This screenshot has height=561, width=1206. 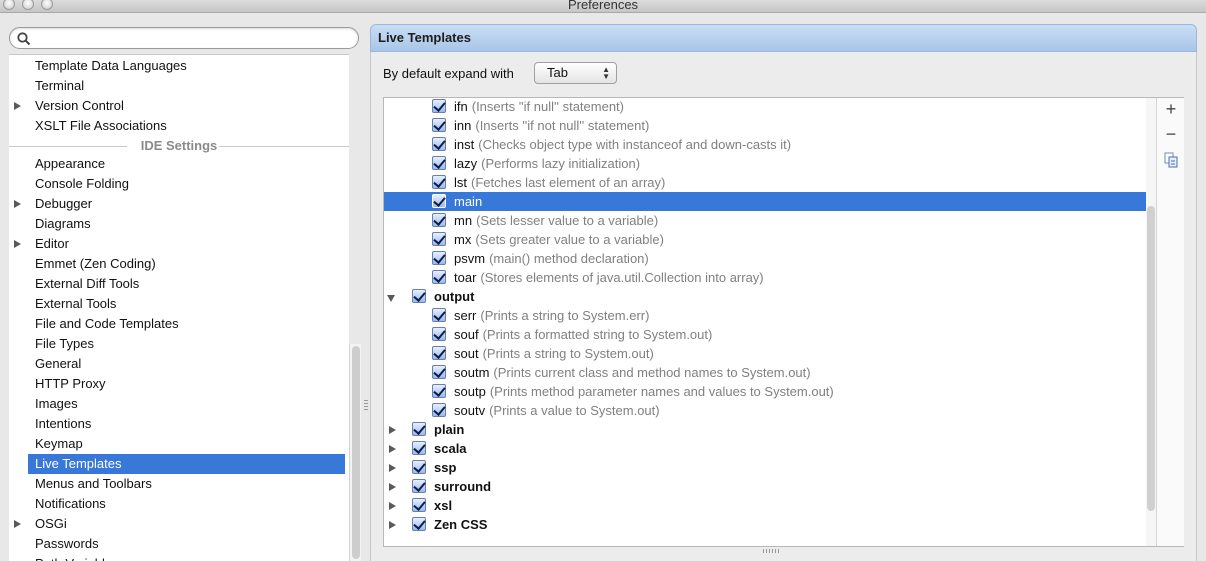 I want to click on sidebar-item: Passwords, so click(x=179, y=544).